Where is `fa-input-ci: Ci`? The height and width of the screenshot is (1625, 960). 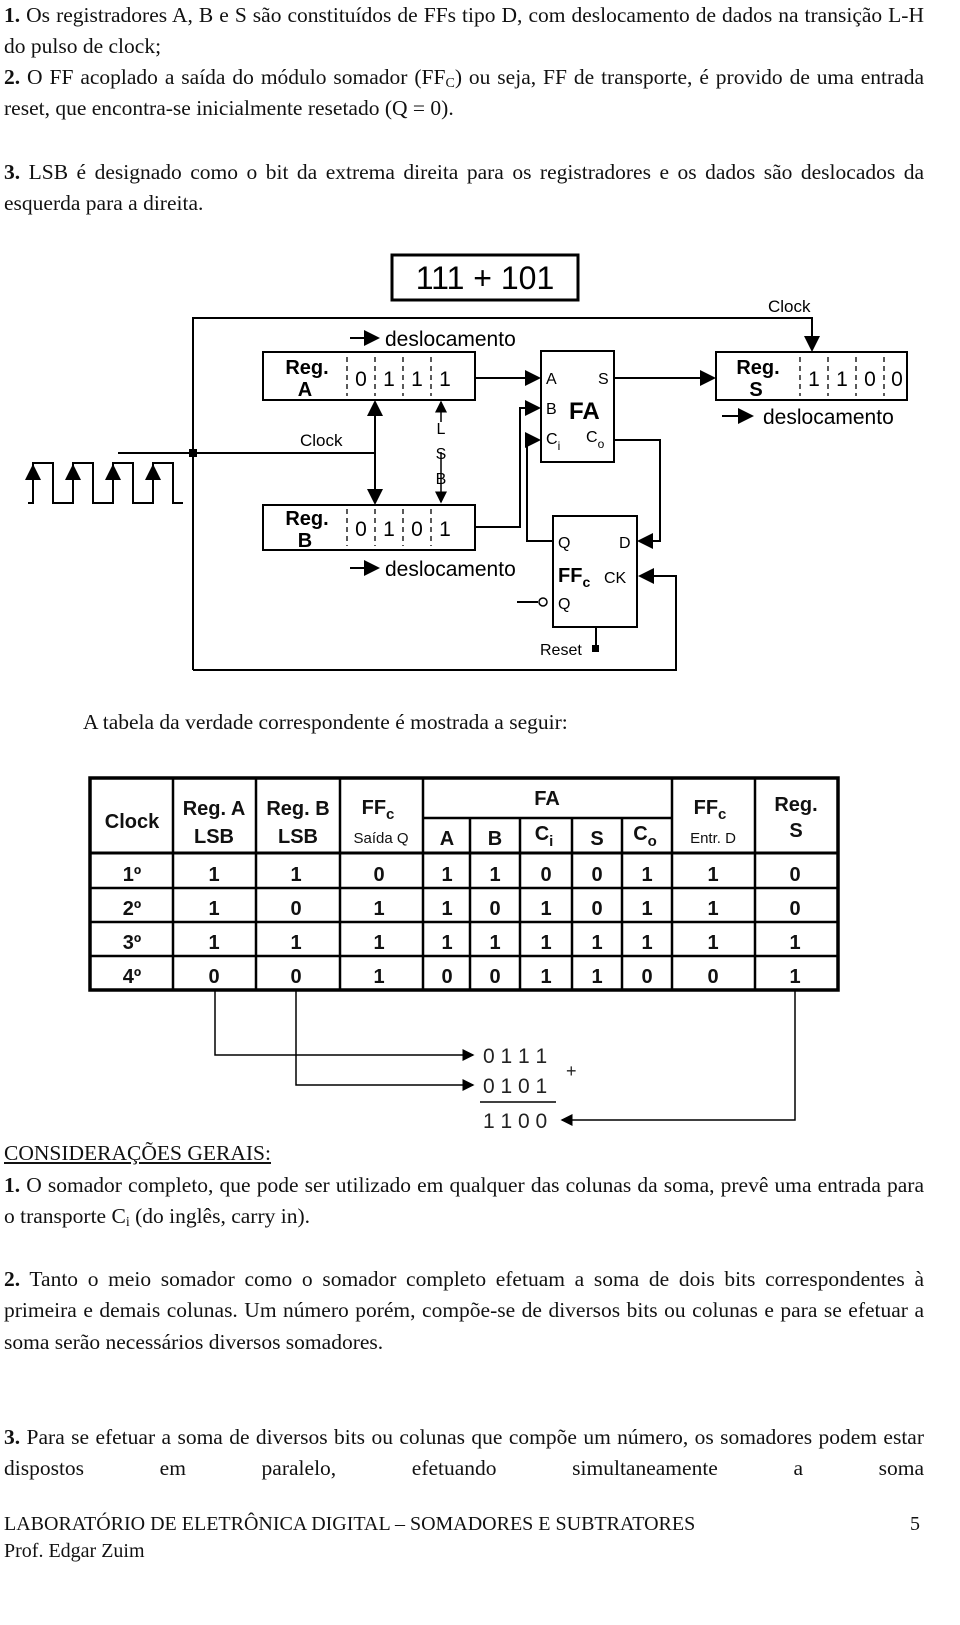 fa-input-ci: Ci is located at coordinates (553, 442).